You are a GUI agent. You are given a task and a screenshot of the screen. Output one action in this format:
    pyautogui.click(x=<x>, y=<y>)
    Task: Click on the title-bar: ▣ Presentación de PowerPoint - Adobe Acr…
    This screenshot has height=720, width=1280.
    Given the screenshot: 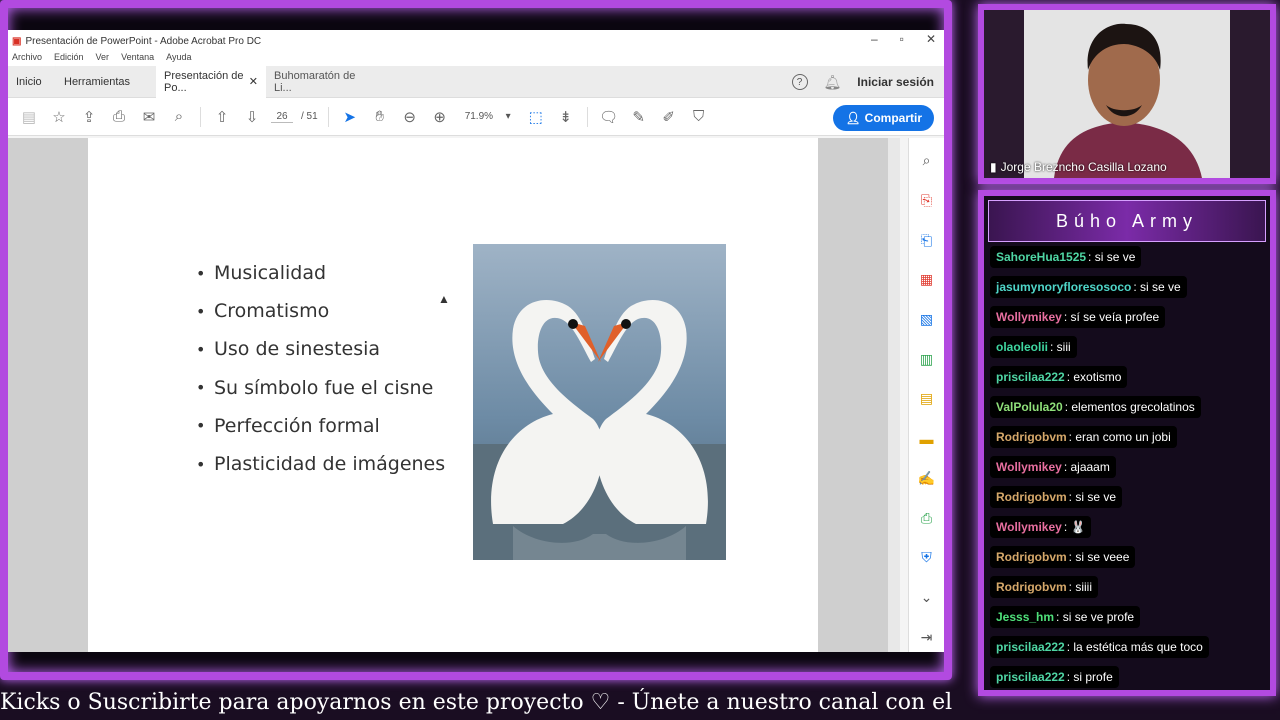 What is the action you would take?
    pyautogui.click(x=476, y=41)
    